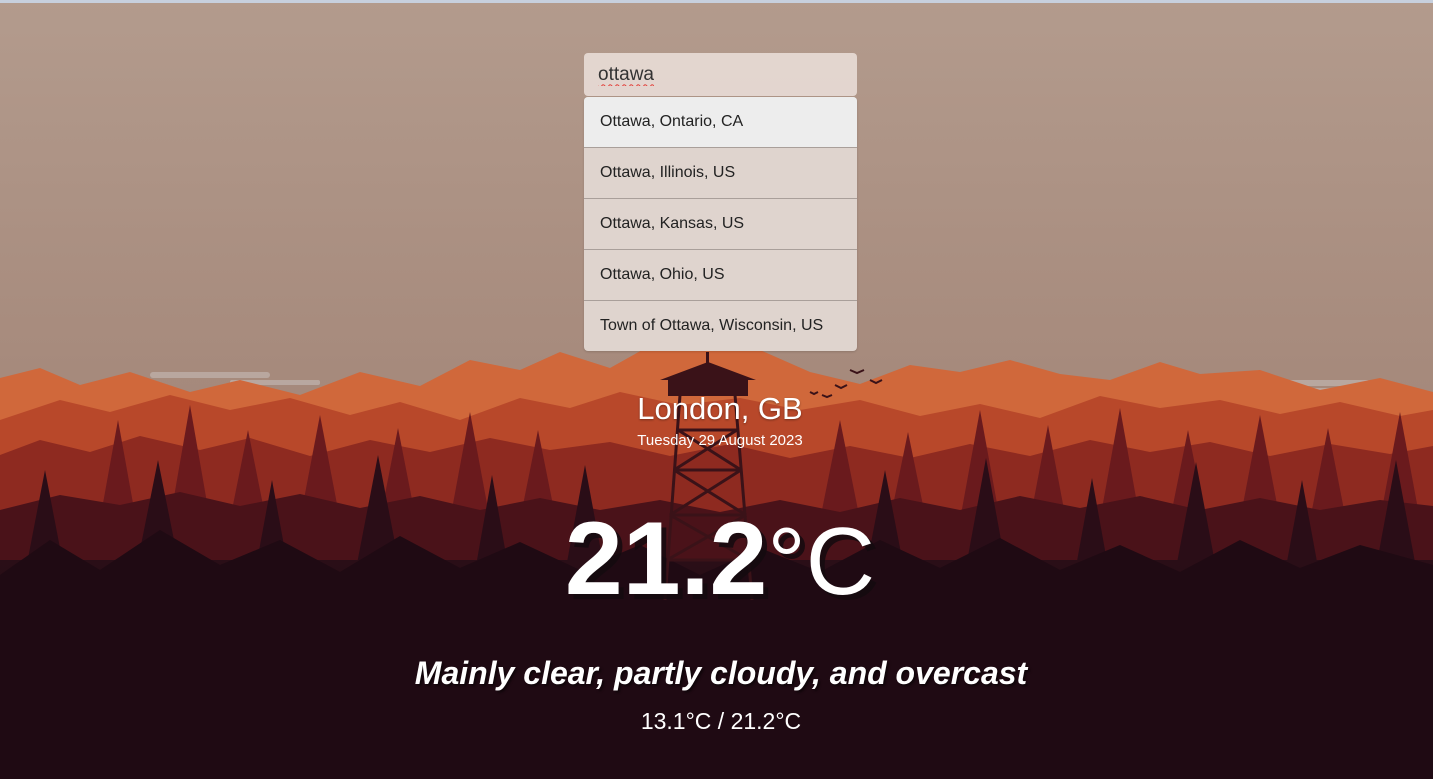  I want to click on browser-top-edge, so click(716, 1).